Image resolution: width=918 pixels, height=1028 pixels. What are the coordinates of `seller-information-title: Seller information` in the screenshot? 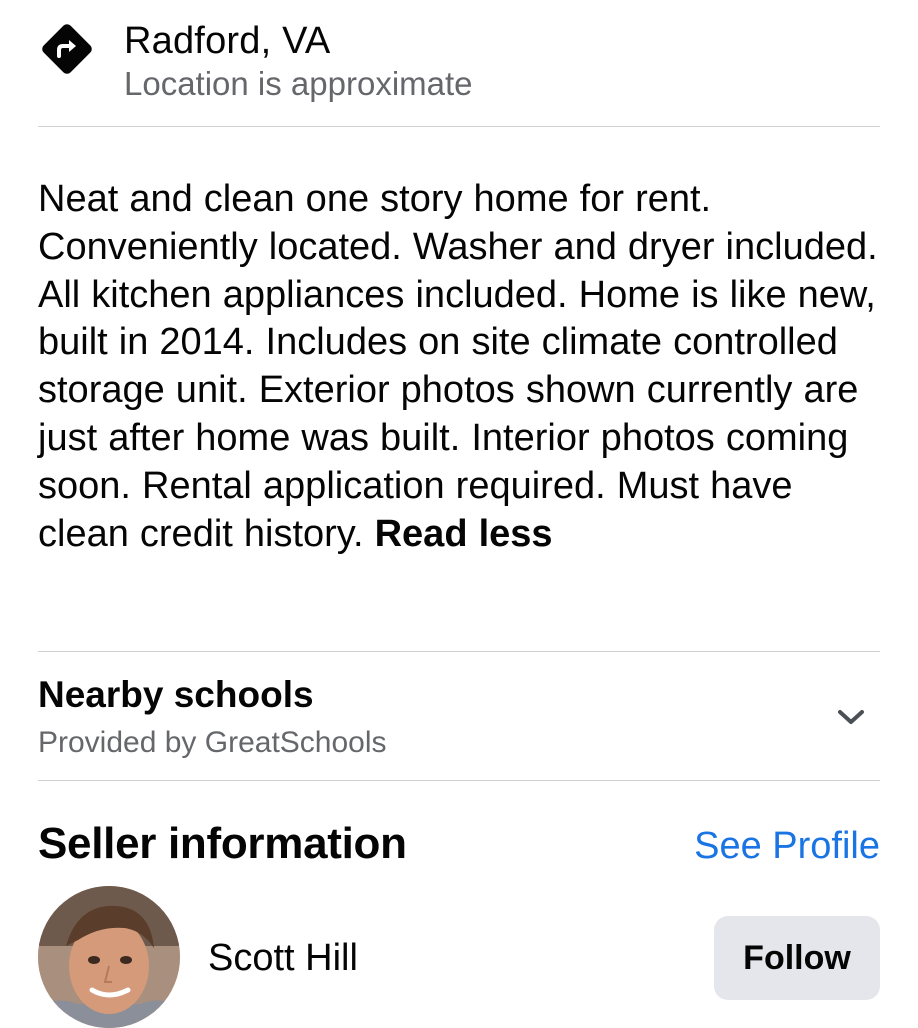 It's located at (222, 843).